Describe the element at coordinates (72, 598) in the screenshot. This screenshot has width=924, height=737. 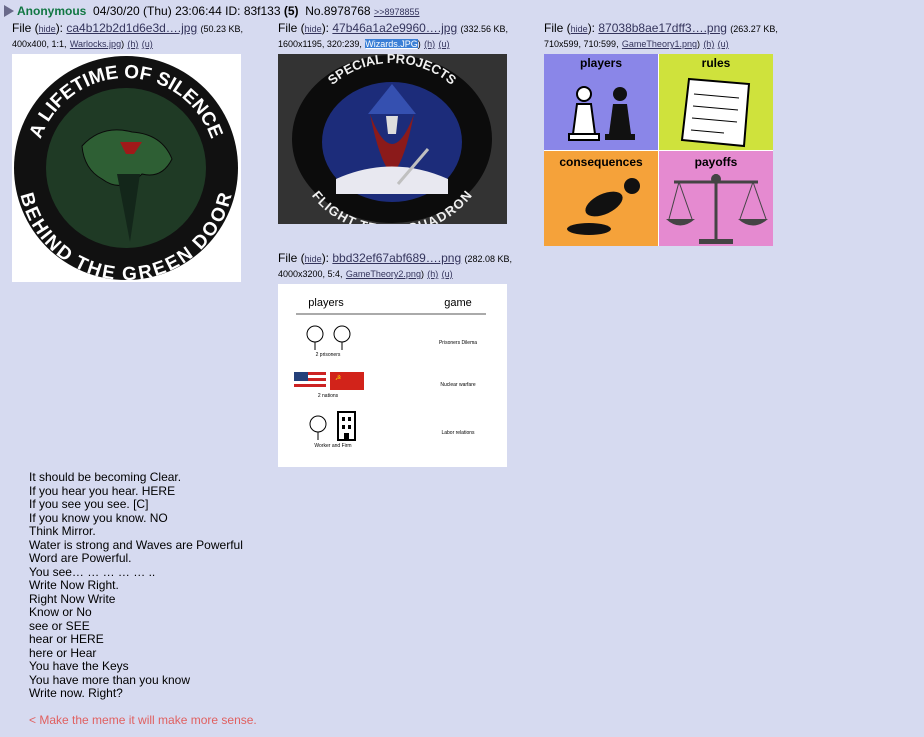
I see `message-line: Right Now Write` at that location.